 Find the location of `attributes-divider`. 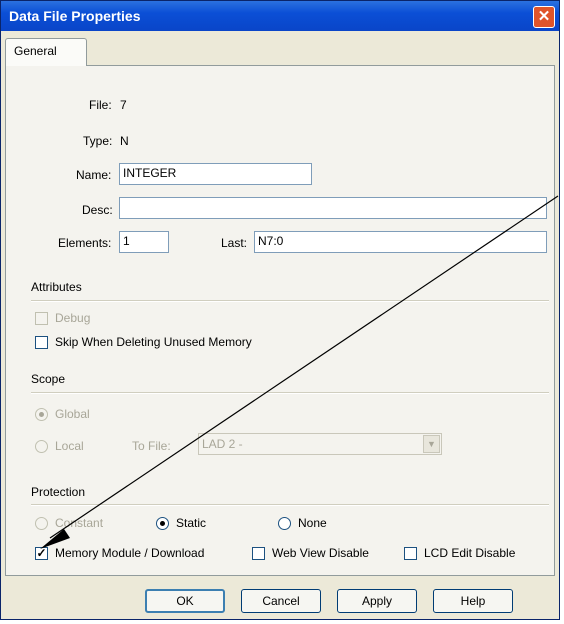

attributes-divider is located at coordinates (290, 301).